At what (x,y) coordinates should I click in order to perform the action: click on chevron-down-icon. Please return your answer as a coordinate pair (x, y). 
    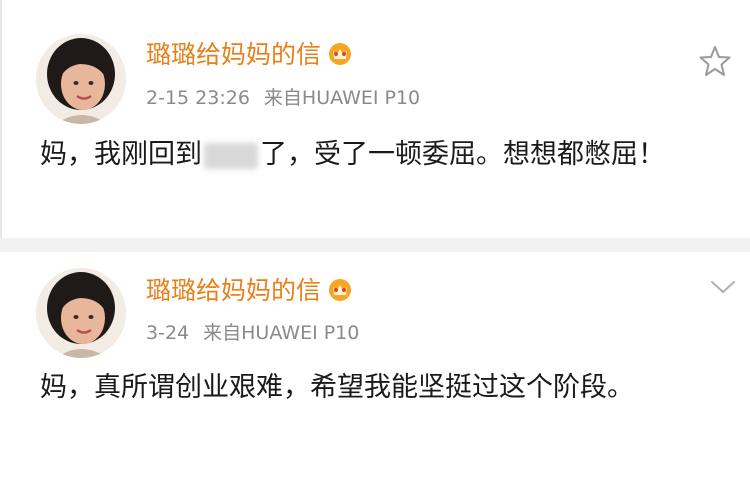
    Looking at the image, I should click on (723, 287).